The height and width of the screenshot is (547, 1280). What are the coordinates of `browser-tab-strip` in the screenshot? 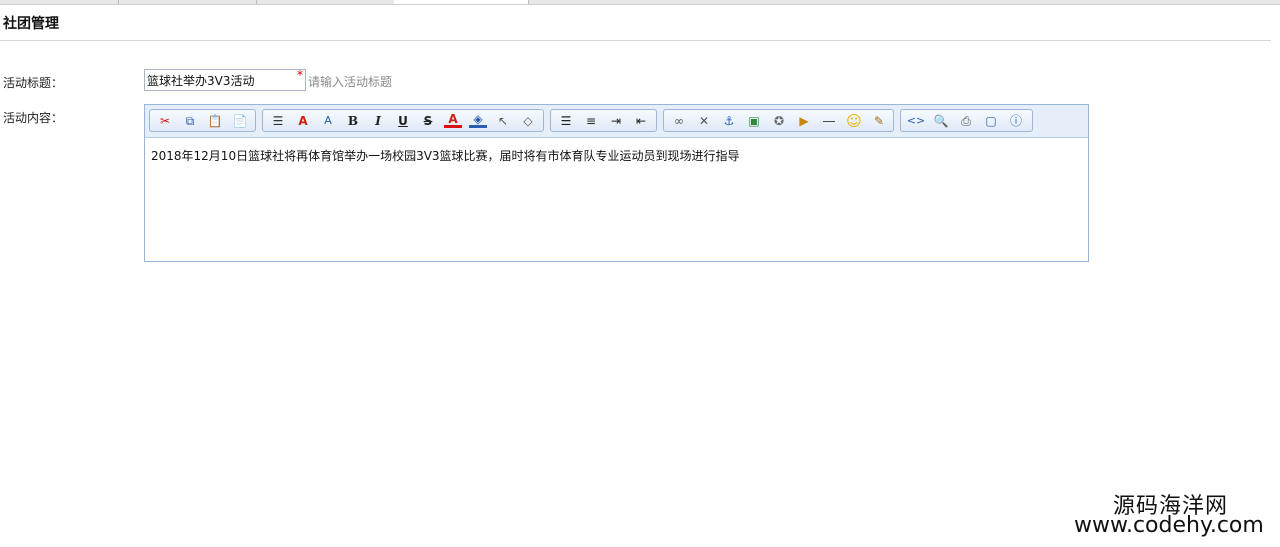 It's located at (640, 2).